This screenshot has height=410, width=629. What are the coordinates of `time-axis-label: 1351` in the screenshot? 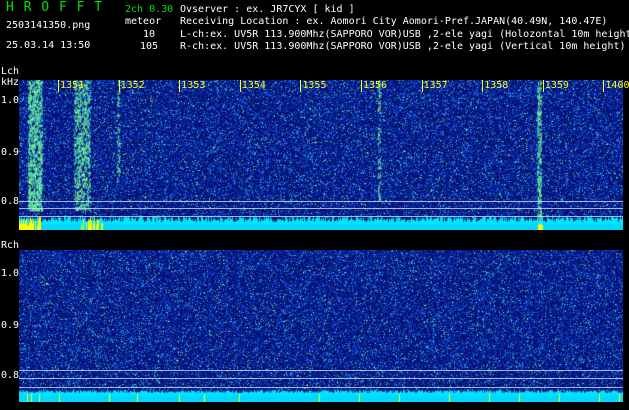 It's located at (72, 85).